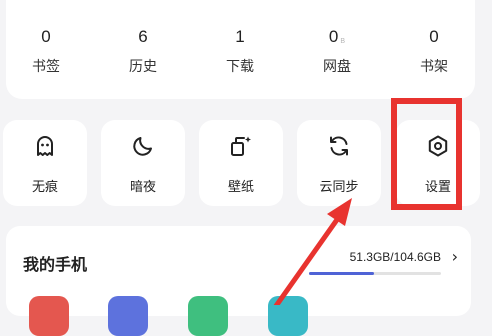 The width and height of the screenshot is (492, 336). Describe the element at coordinates (339, 163) in the screenshot. I see `cloud-sync-tile: 云同步` at that location.